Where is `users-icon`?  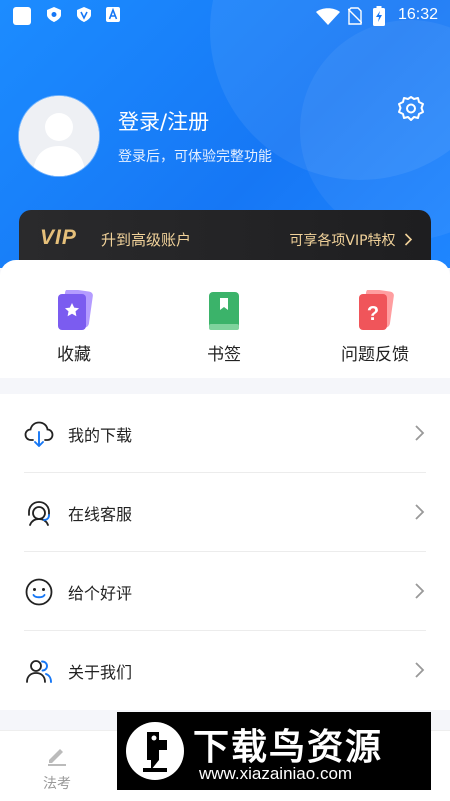
users-icon is located at coordinates (39, 671).